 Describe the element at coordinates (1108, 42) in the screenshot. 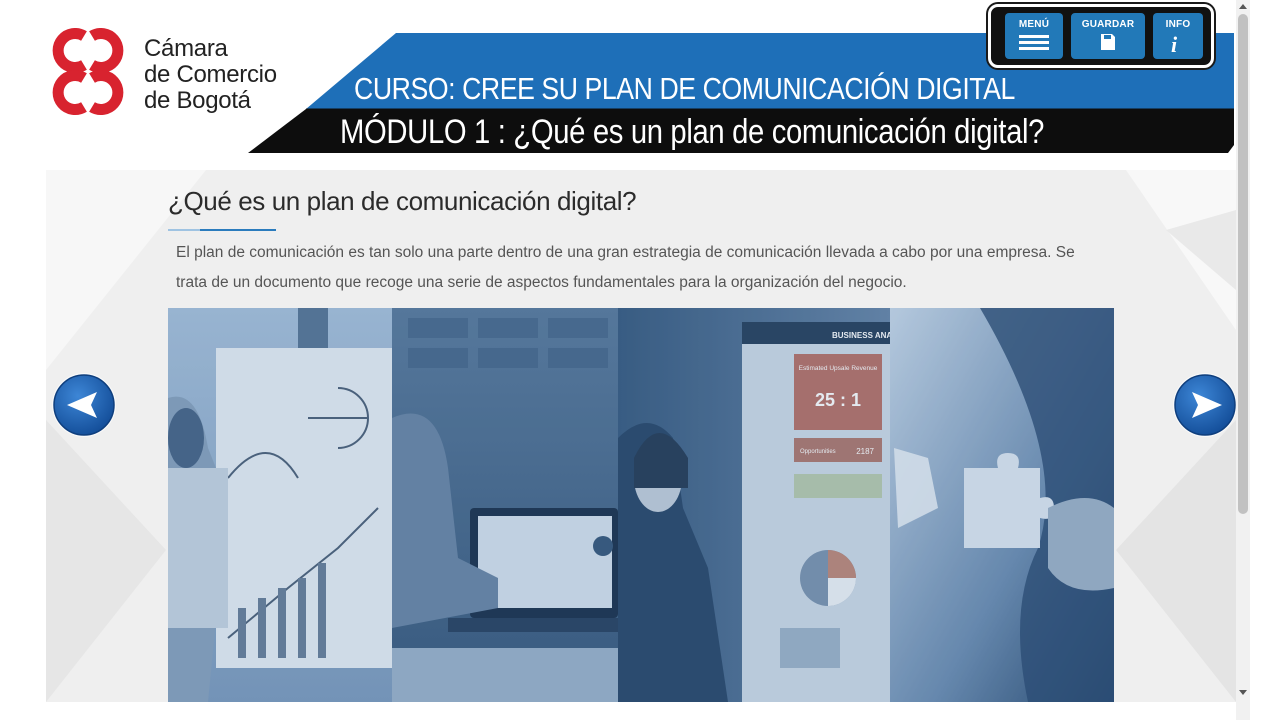

I see `floppy-disk-icon` at that location.